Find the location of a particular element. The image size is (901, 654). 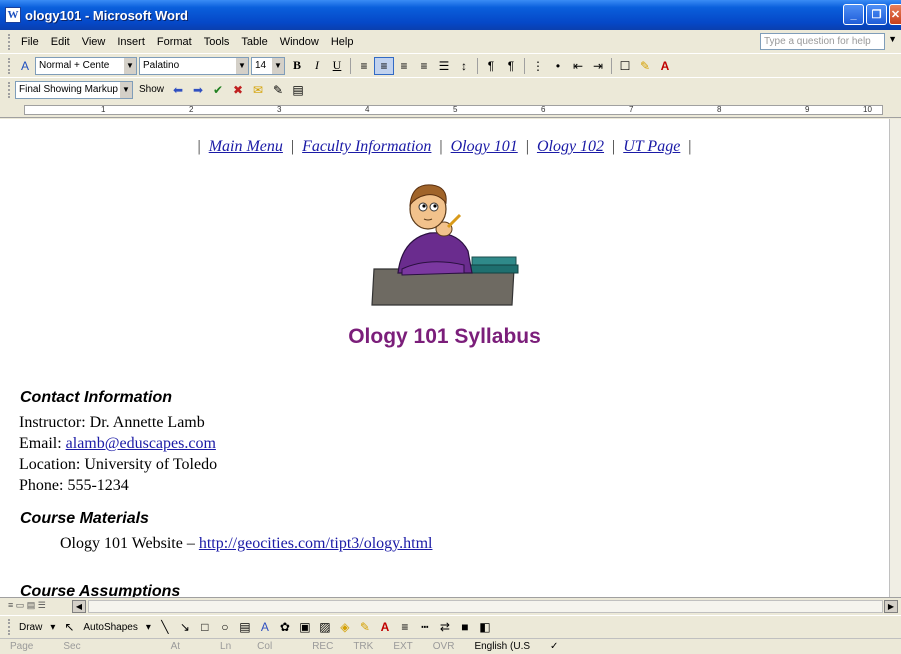

reject-change-icon: ✖ is located at coordinates (238, 90).